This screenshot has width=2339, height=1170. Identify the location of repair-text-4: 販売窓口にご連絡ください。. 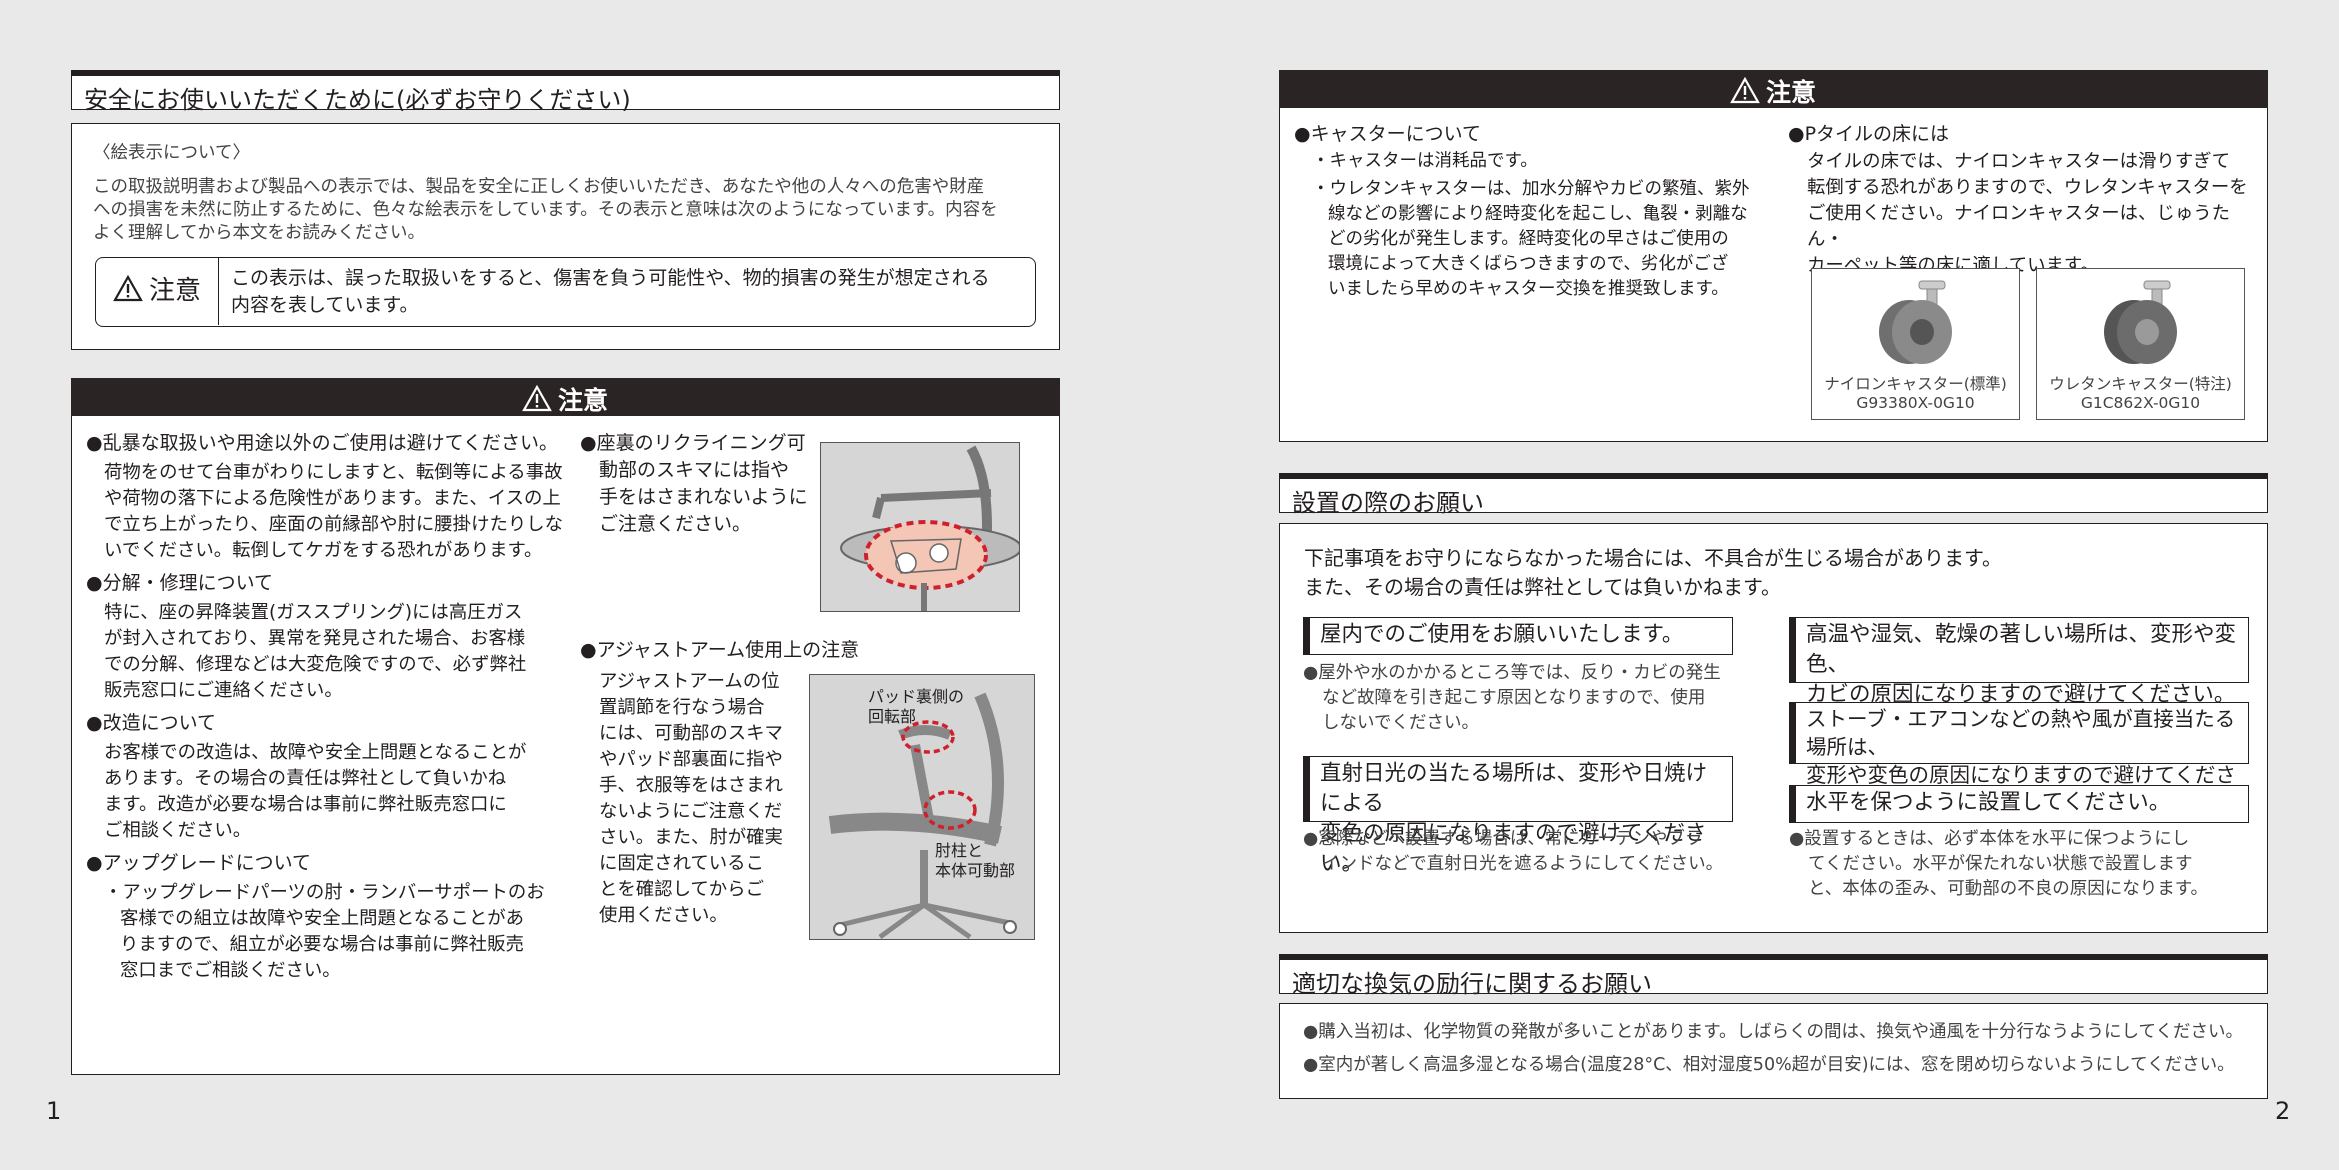
(223, 690).